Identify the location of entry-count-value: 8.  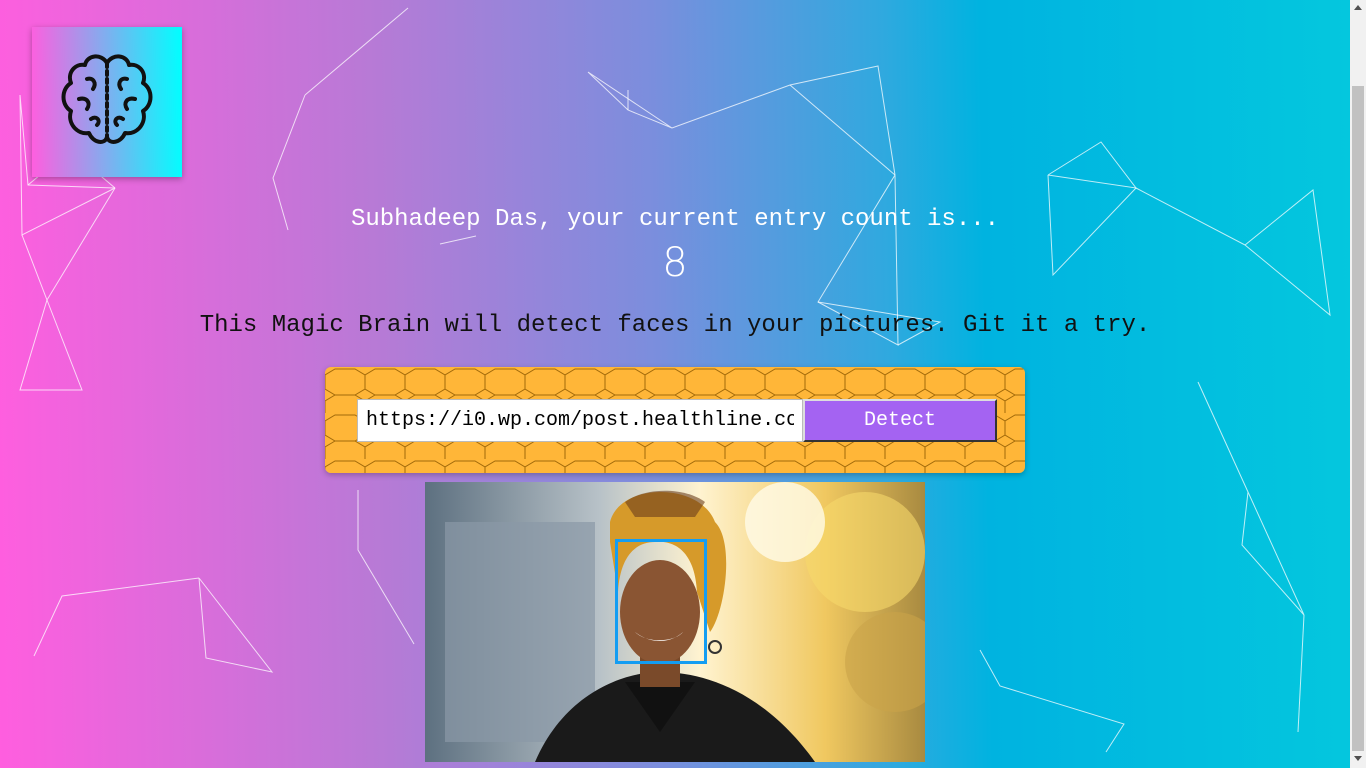
(675, 263).